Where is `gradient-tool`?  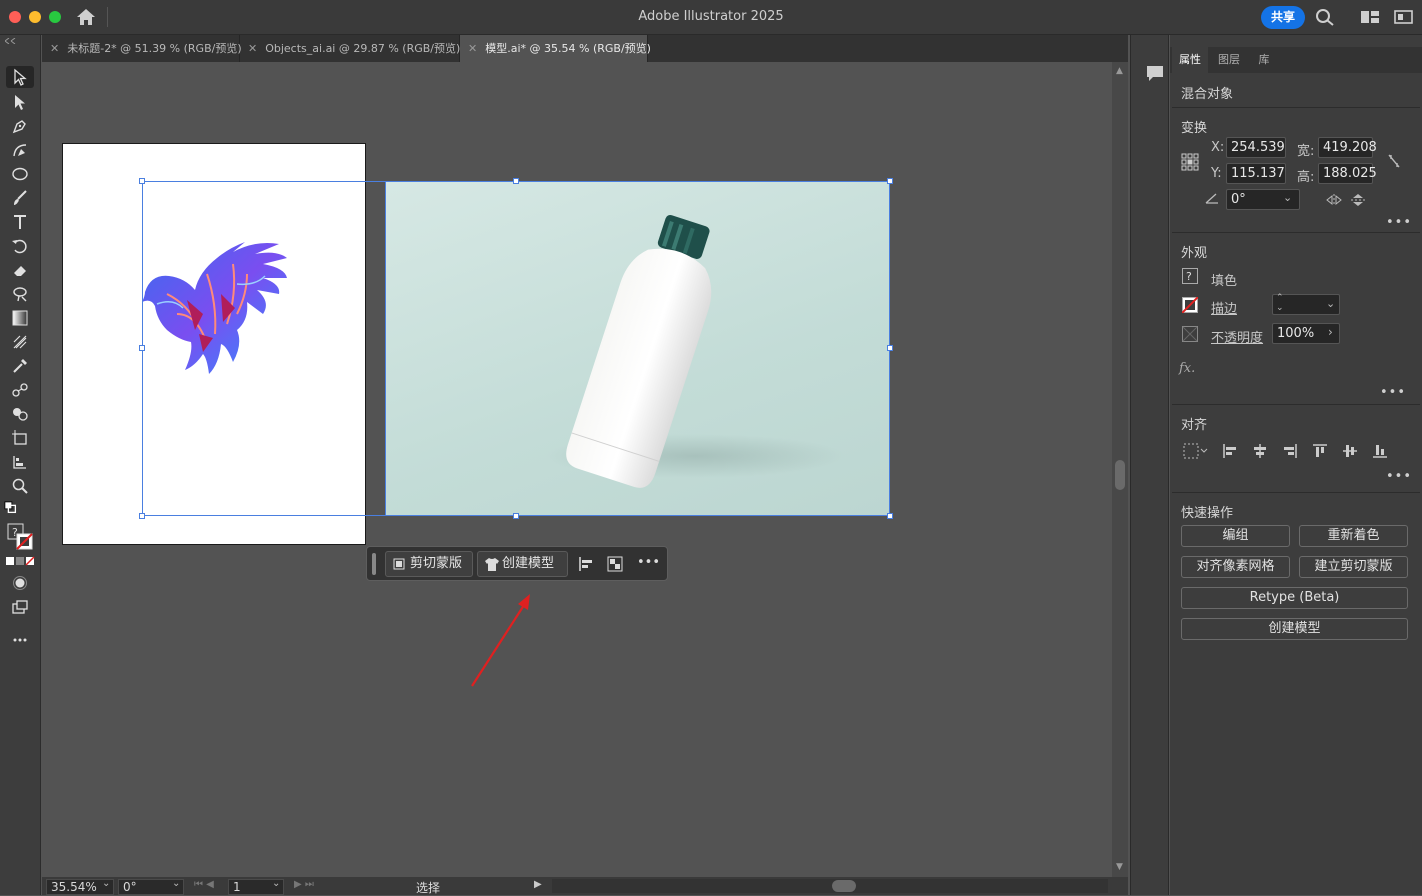
gradient-tool is located at coordinates (20, 318).